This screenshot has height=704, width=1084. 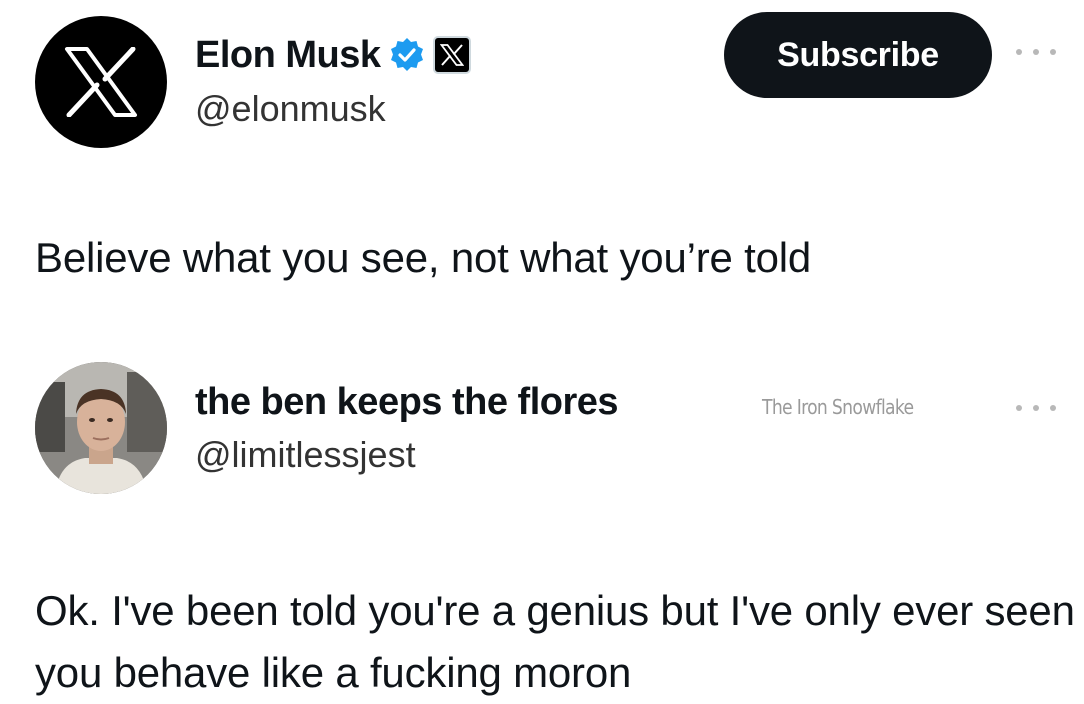 I want to click on user-avatar, so click(x=101, y=428).